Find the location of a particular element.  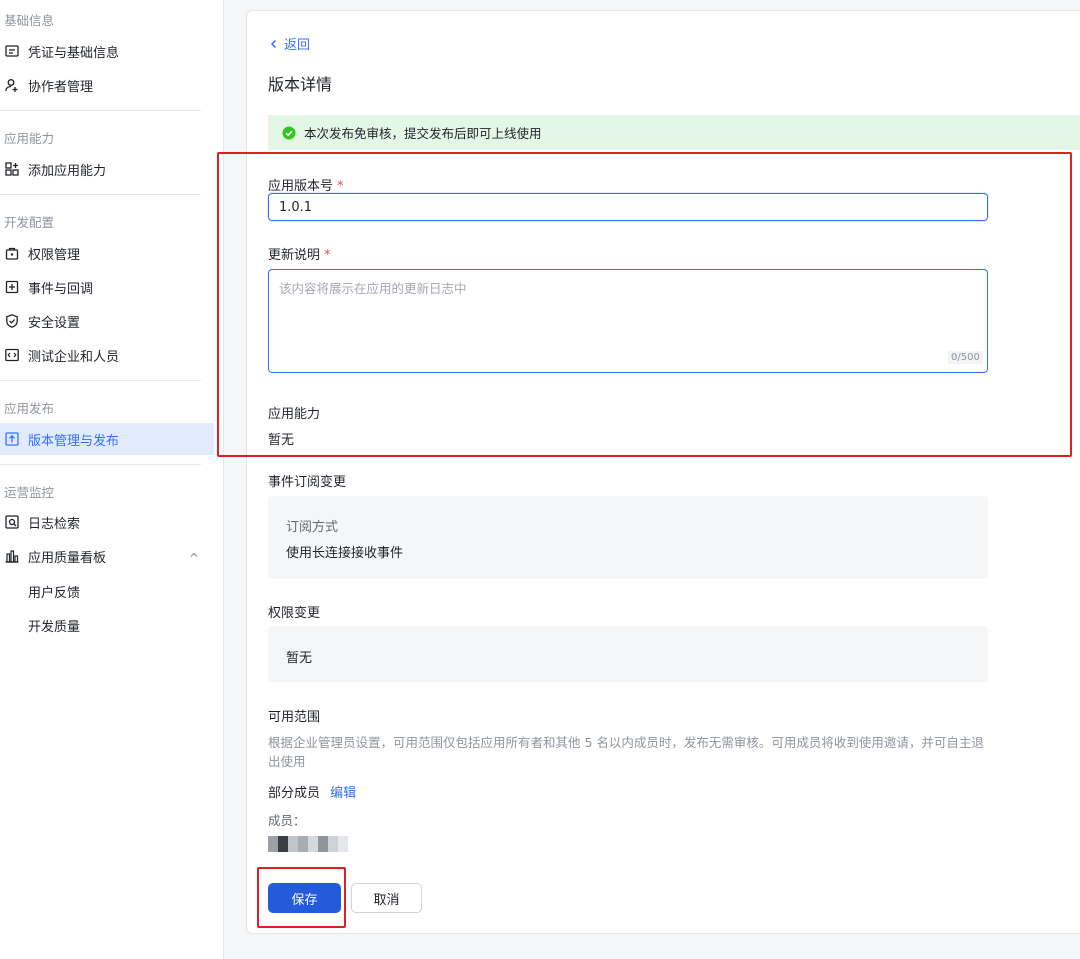

sidebar-item-label: 凭证与基础信息 is located at coordinates (74, 53).